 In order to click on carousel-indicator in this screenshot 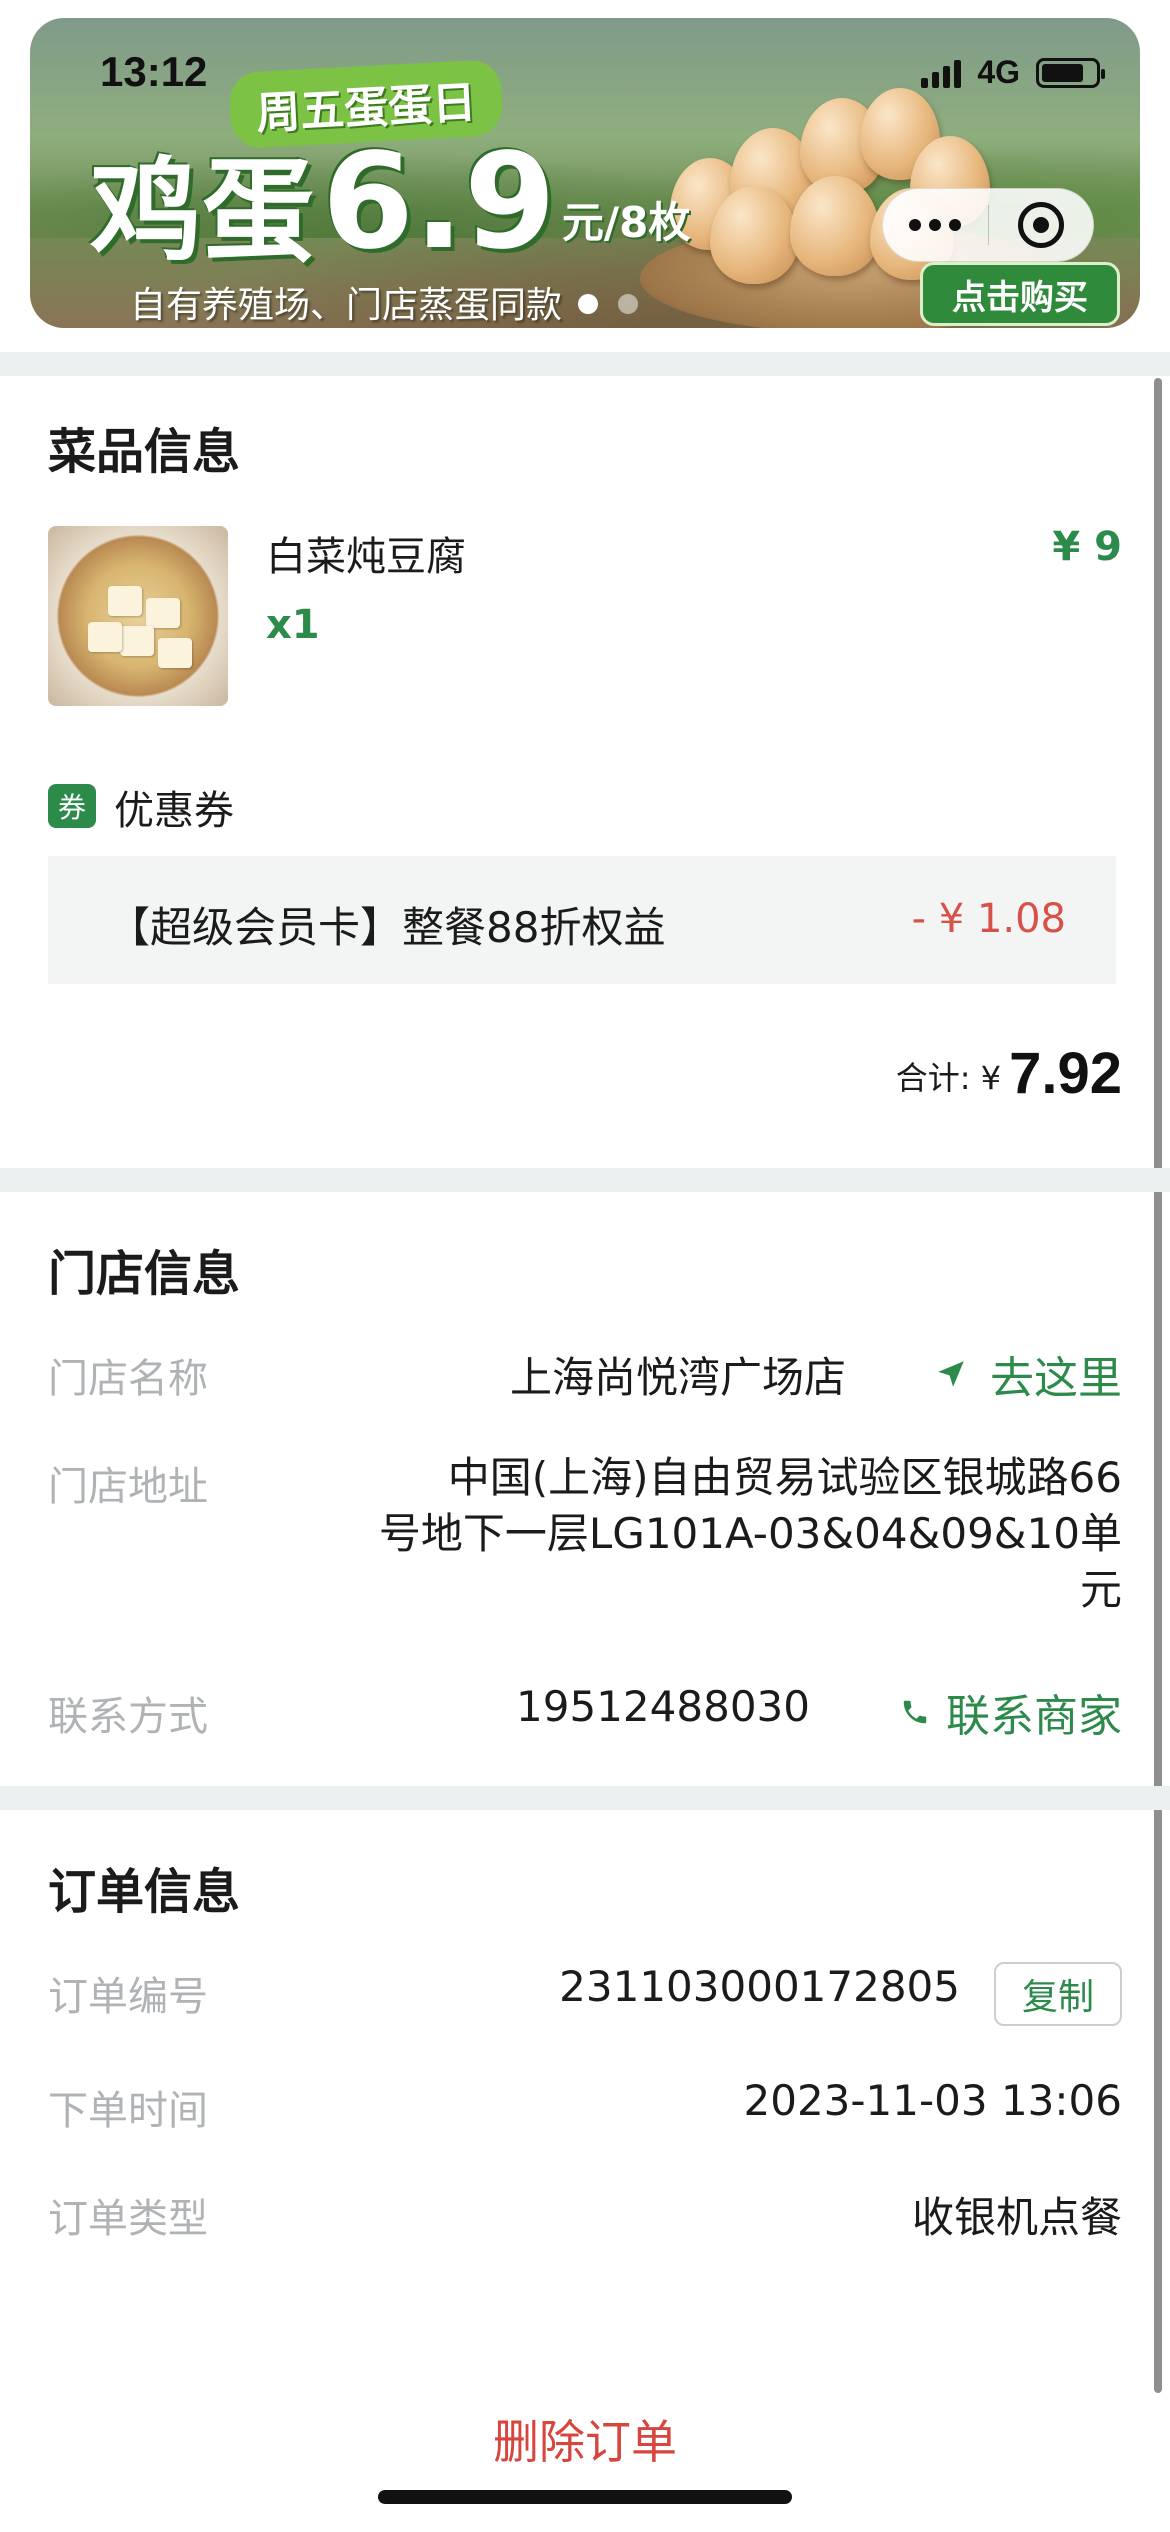, I will do `click(608, 304)`.